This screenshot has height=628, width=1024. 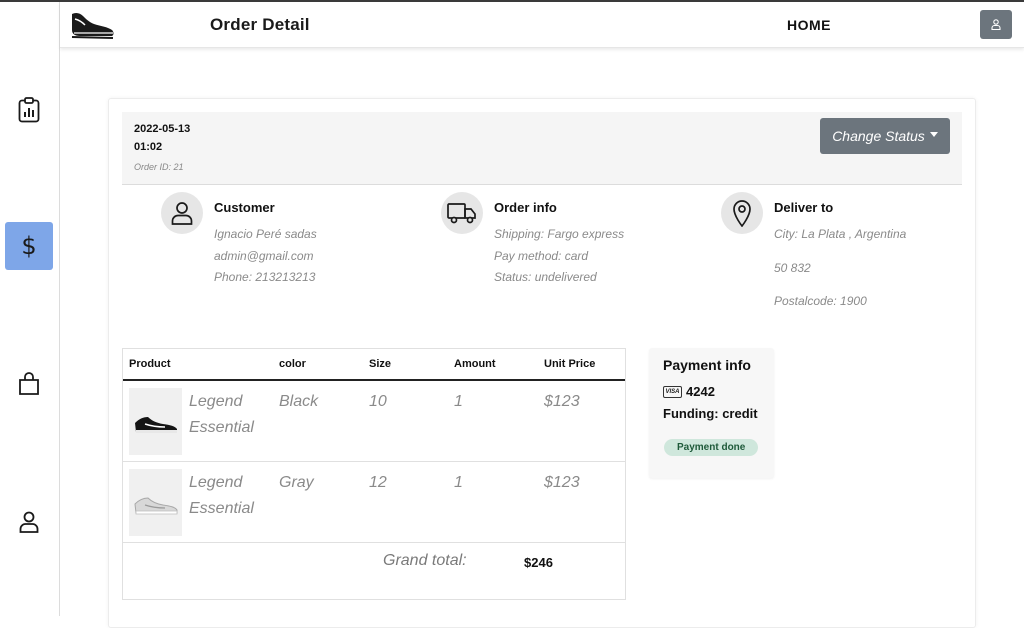 I want to click on sidebar-item-orders: $, so click(x=29, y=246).